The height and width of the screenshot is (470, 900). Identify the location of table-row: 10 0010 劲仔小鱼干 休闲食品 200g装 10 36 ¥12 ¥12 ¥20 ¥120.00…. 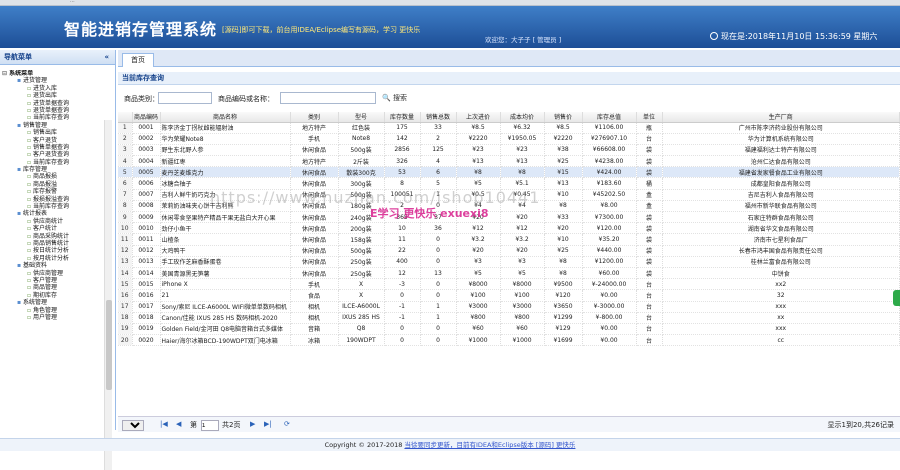
(509, 228).